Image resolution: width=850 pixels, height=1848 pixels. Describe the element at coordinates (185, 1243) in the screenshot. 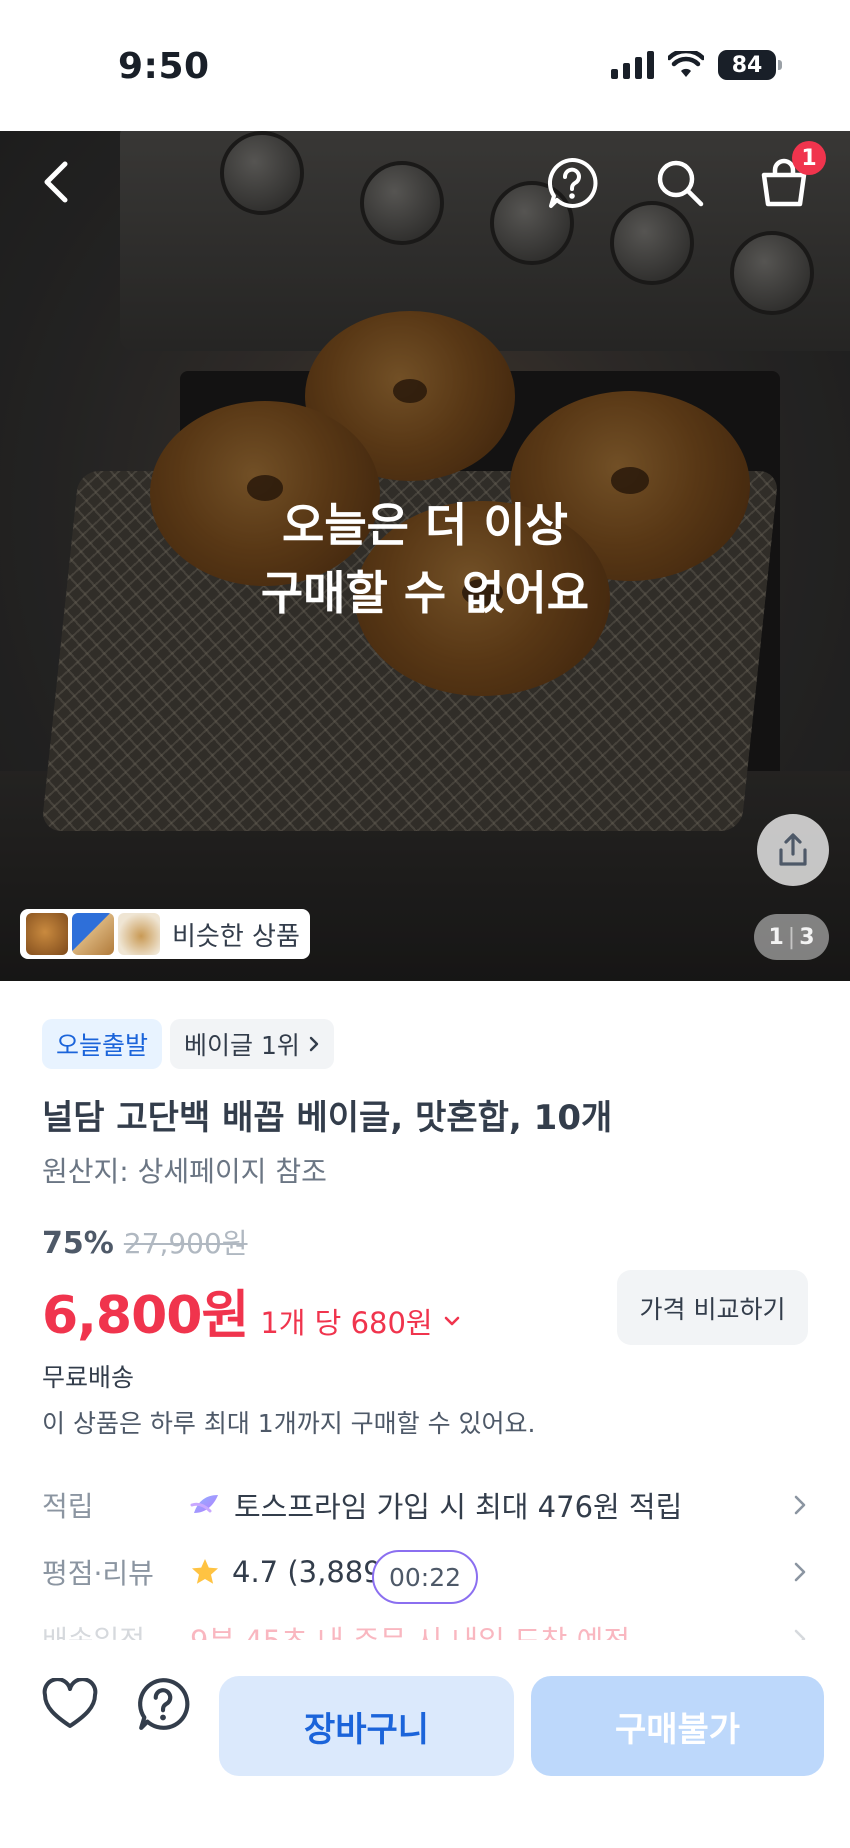

I see `original-price: 27,900원` at that location.